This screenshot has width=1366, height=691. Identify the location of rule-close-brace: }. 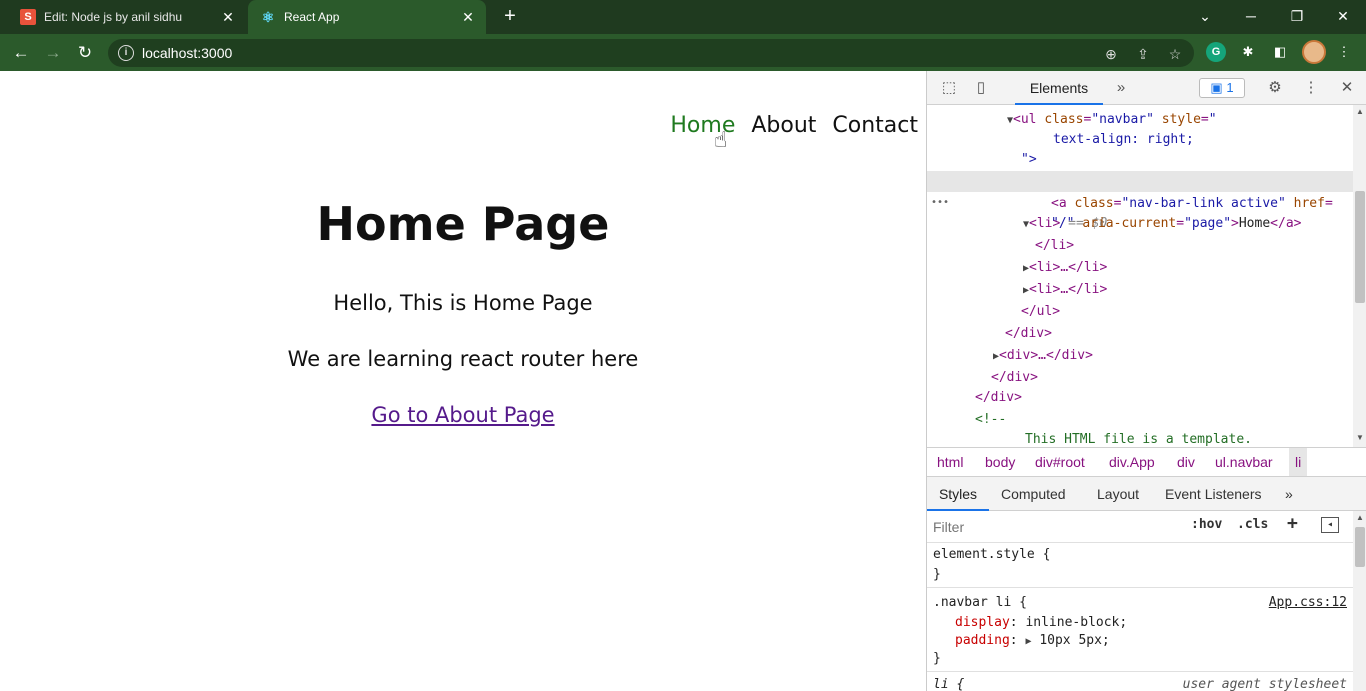
(937, 574).